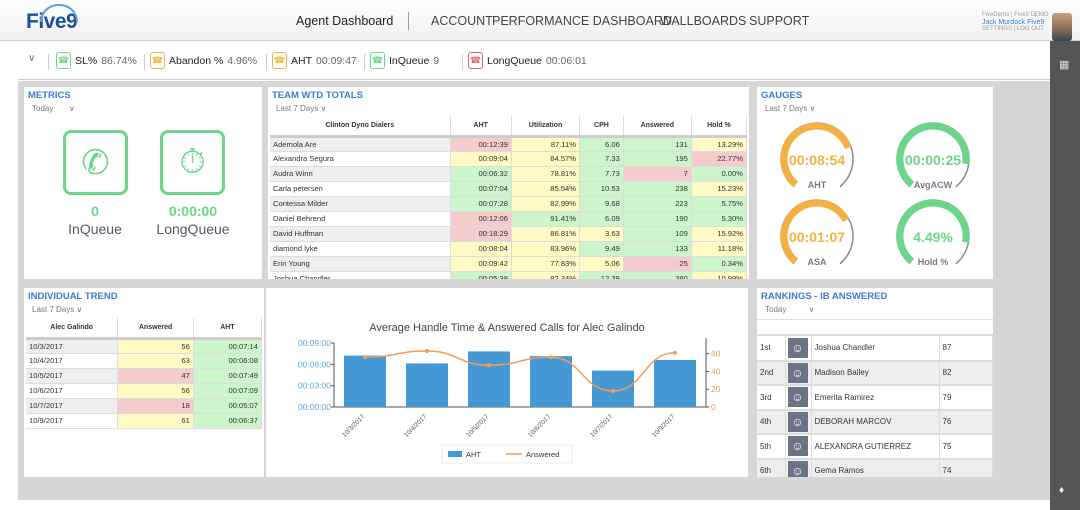  What do you see at coordinates (933, 160) in the screenshot?
I see `gauge-value: 00:00:25` at bounding box center [933, 160].